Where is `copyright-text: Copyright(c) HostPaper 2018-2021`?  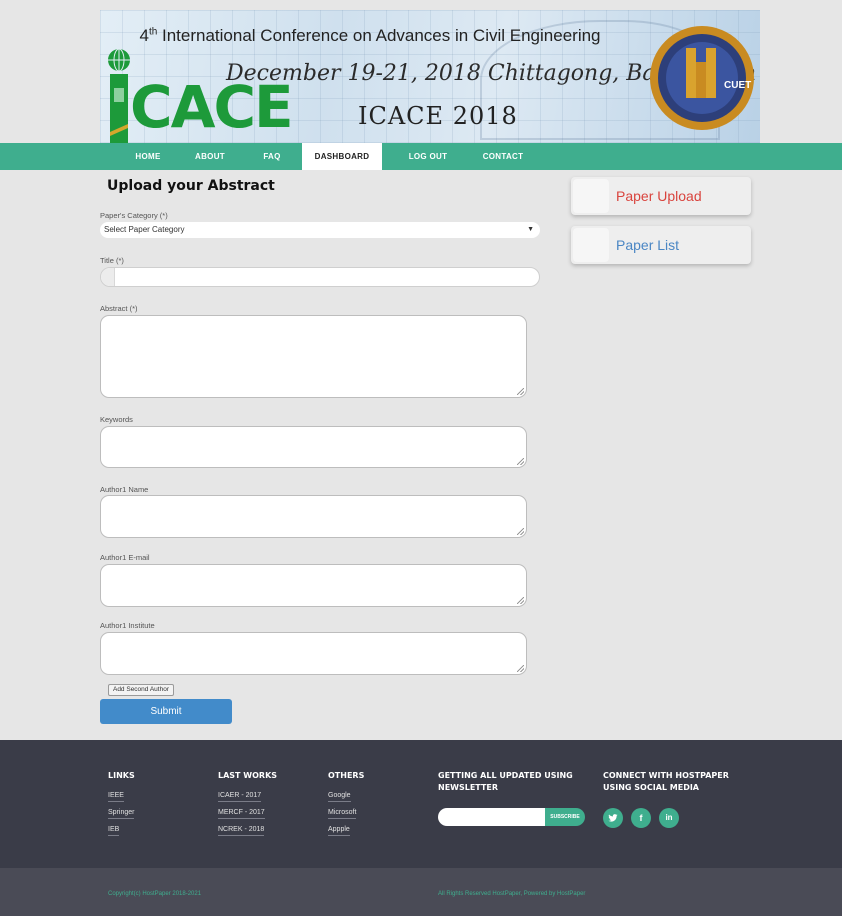
copyright-text: Copyright(c) HostPaper 2018-2021 is located at coordinates (155, 894).